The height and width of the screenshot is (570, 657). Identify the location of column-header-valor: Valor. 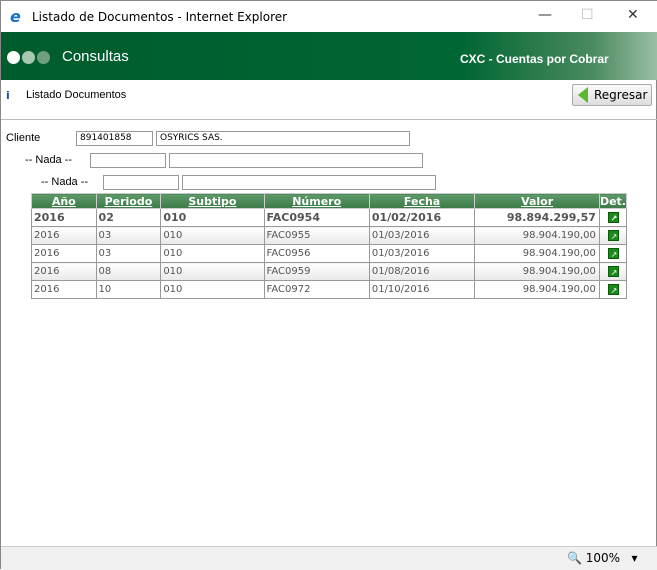
(537, 201).